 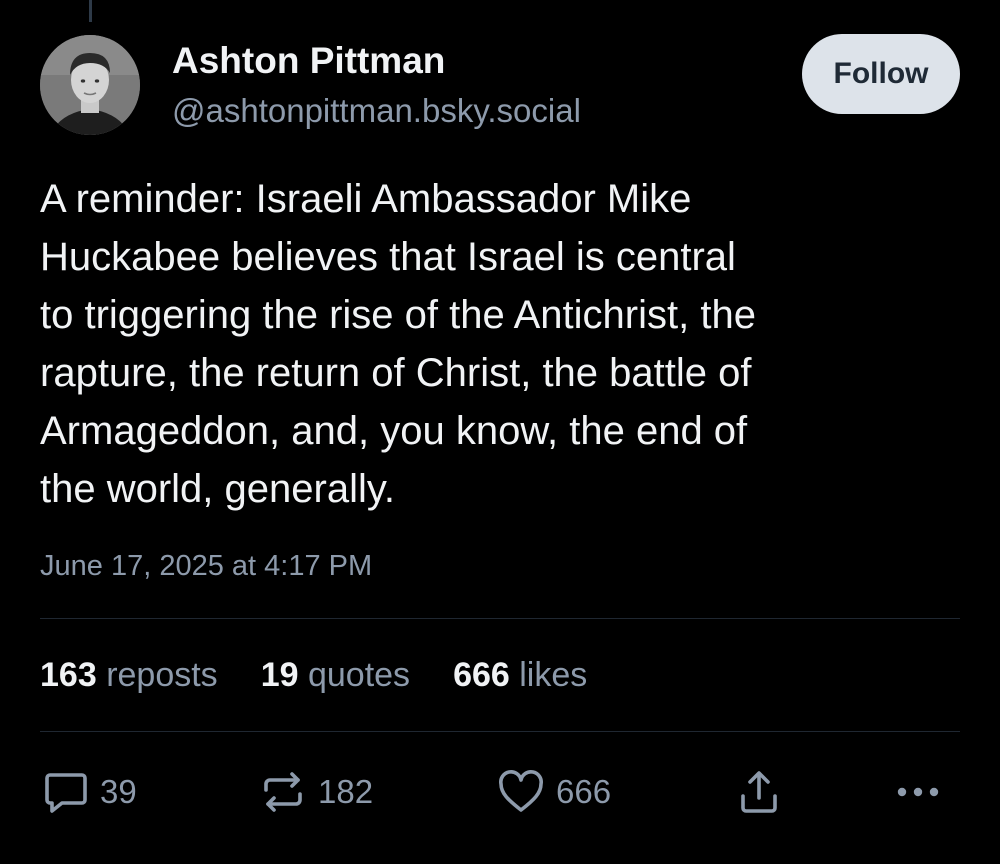 What do you see at coordinates (376, 111) in the screenshot?
I see `author-handle: @ashtonpittman.bsky.social` at bounding box center [376, 111].